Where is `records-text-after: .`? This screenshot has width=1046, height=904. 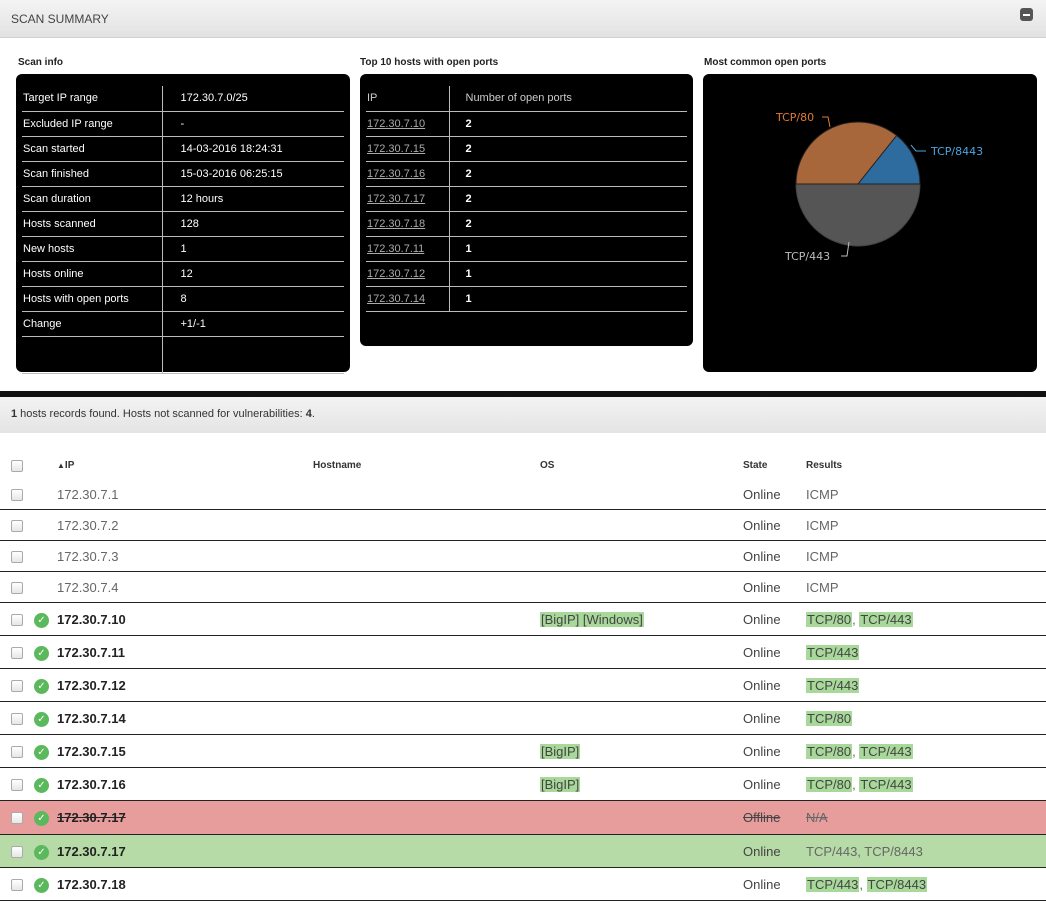 records-text-after: . is located at coordinates (313, 414).